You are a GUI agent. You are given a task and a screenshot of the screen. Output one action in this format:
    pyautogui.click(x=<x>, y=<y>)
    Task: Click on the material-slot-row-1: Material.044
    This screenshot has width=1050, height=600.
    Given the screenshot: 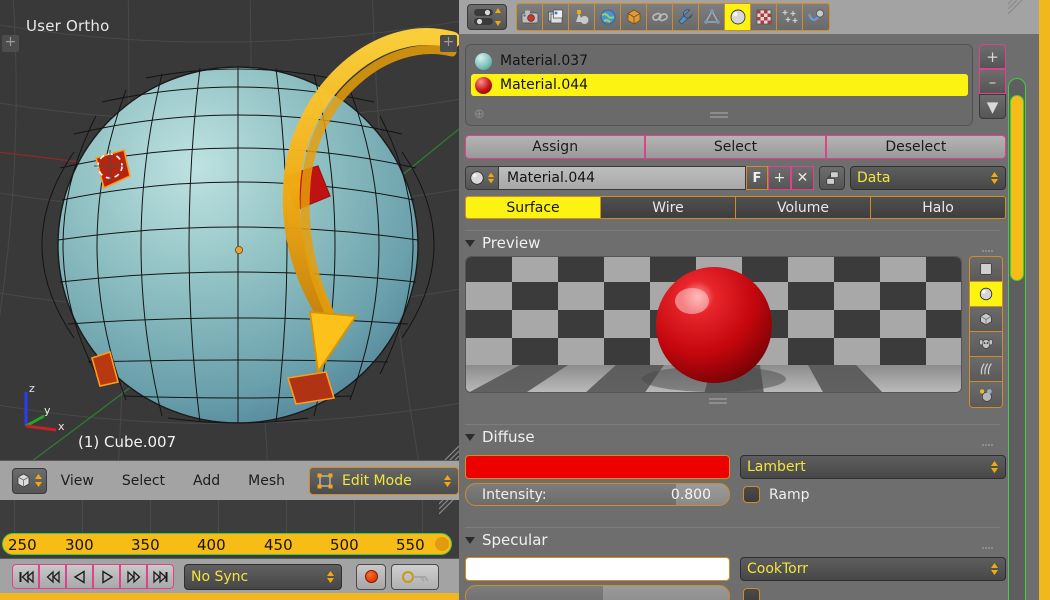 What is the action you would take?
    pyautogui.click(x=719, y=85)
    